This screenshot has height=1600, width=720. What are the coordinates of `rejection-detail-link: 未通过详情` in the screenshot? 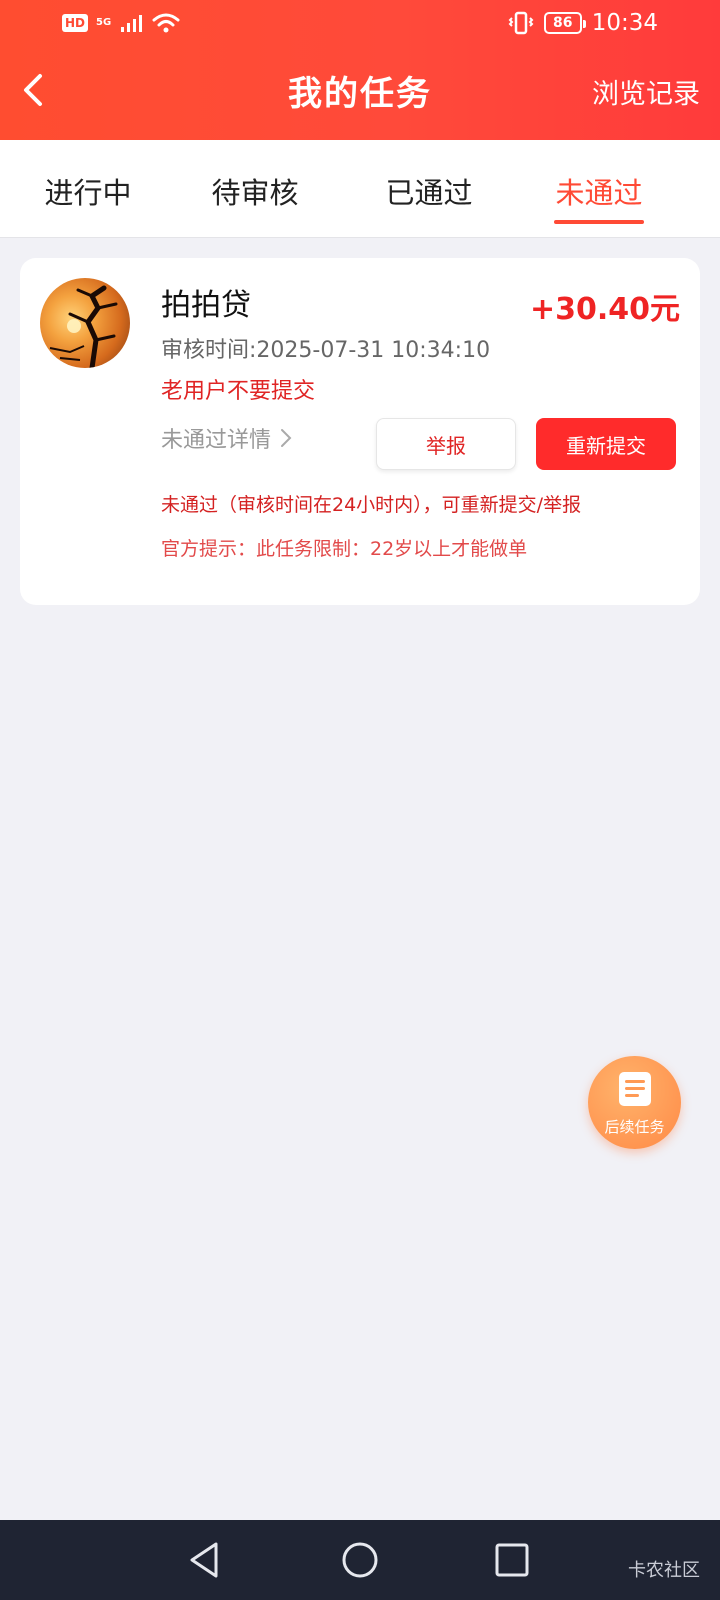 It's located at (227, 438).